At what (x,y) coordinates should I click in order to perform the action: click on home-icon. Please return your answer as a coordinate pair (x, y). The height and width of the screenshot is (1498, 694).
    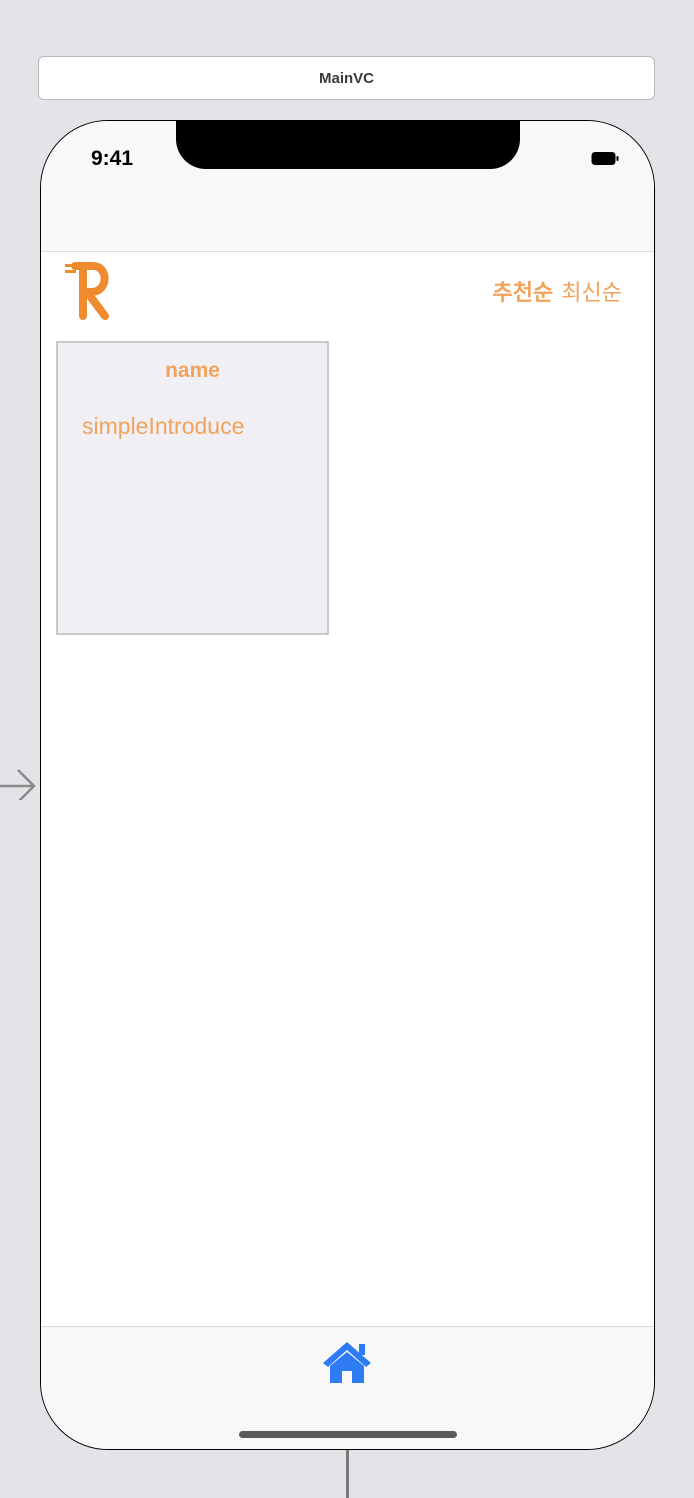
    Looking at the image, I should click on (347, 1362).